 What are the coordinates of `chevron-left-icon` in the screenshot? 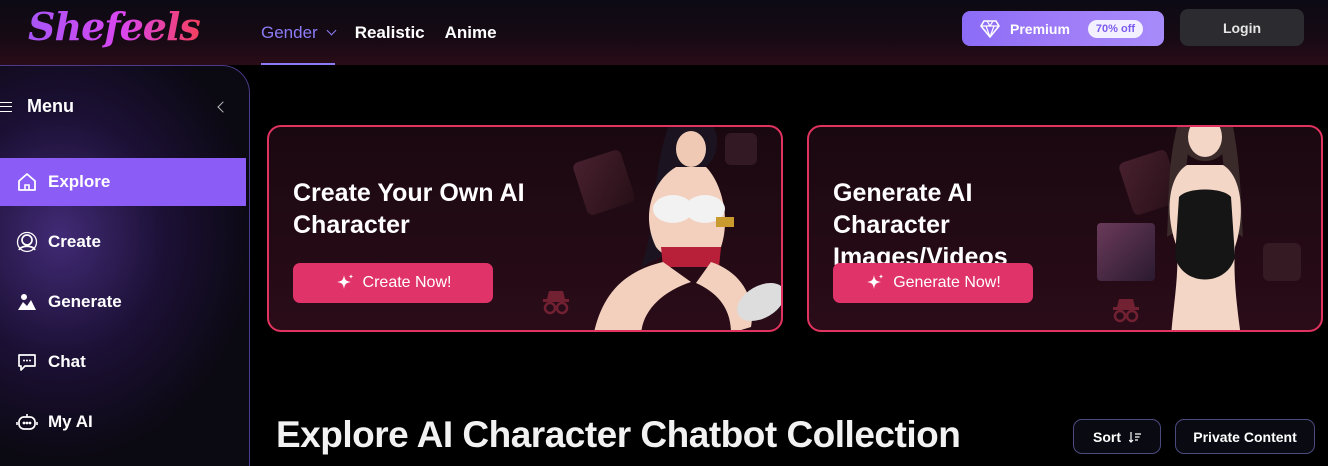 It's located at (223, 107).